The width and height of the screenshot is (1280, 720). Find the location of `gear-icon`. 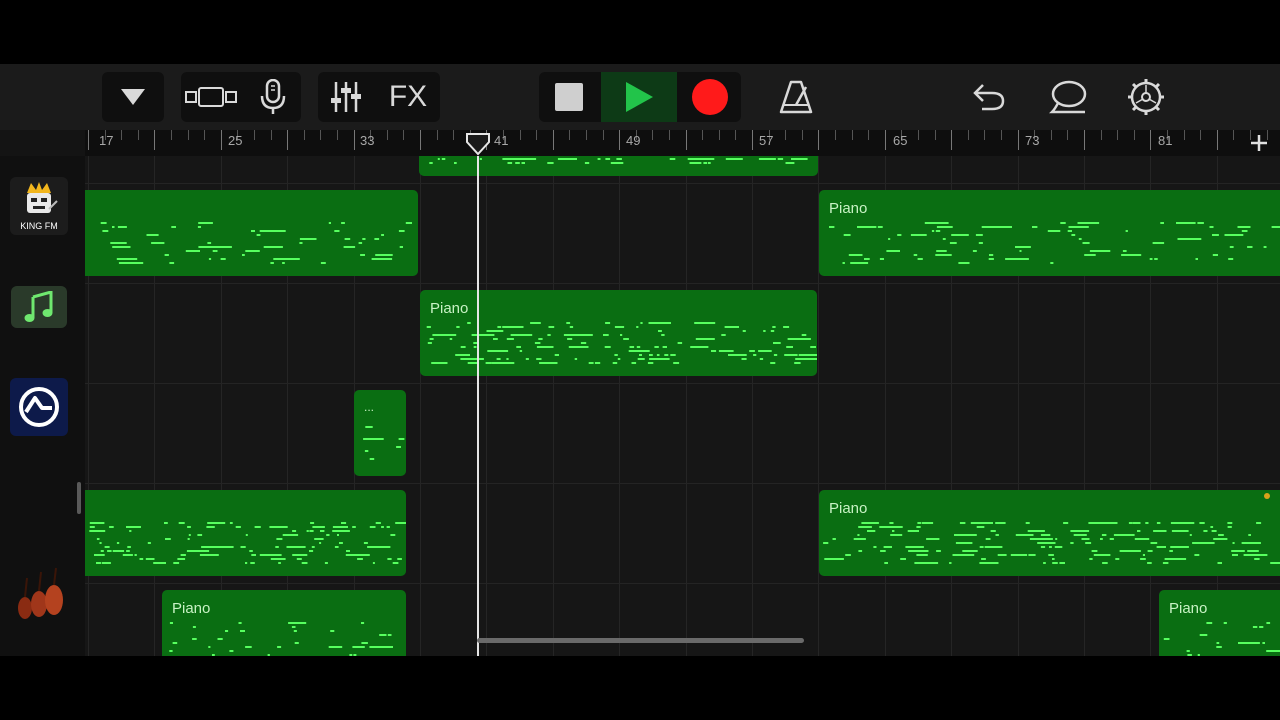

gear-icon is located at coordinates (1146, 97).